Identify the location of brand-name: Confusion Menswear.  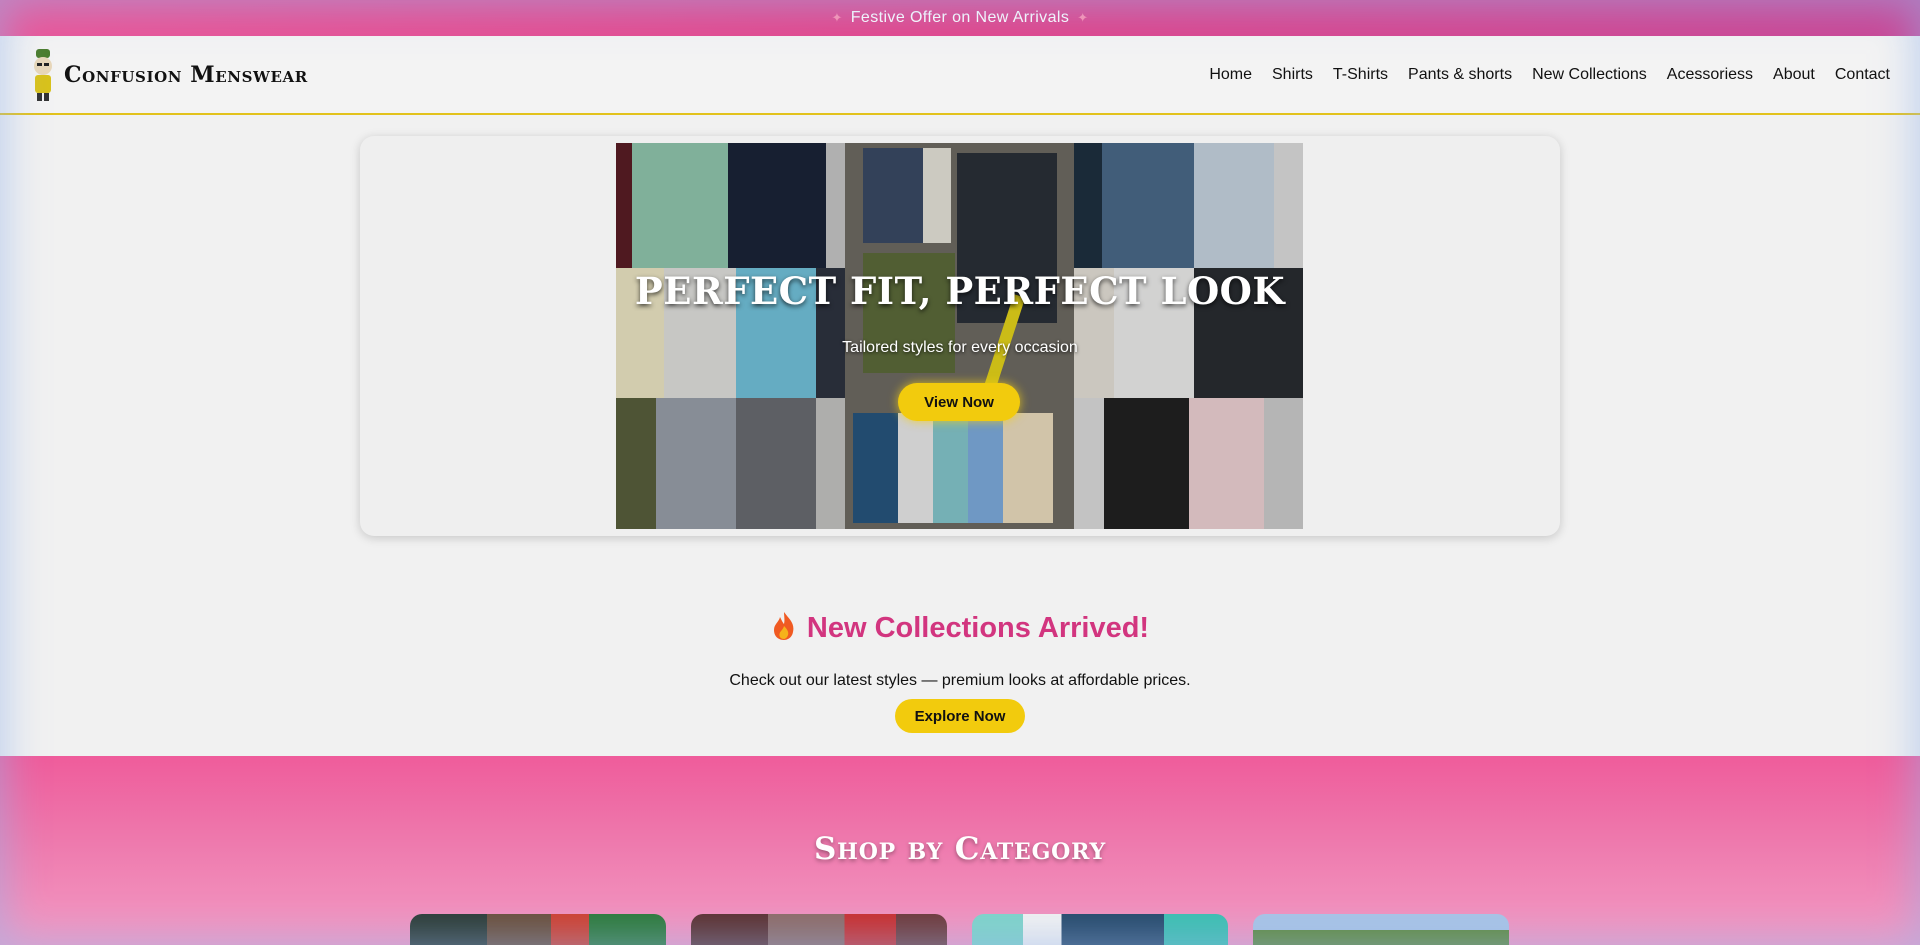
(186, 74).